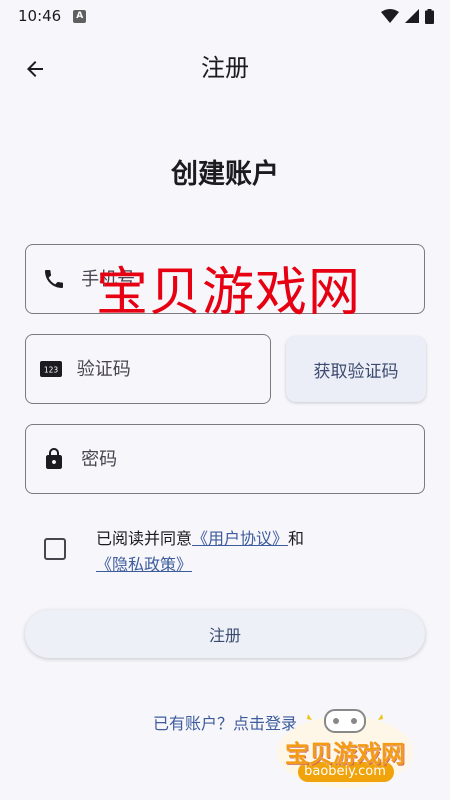 The height and width of the screenshot is (800, 450). I want to click on password-input, so click(252, 459).